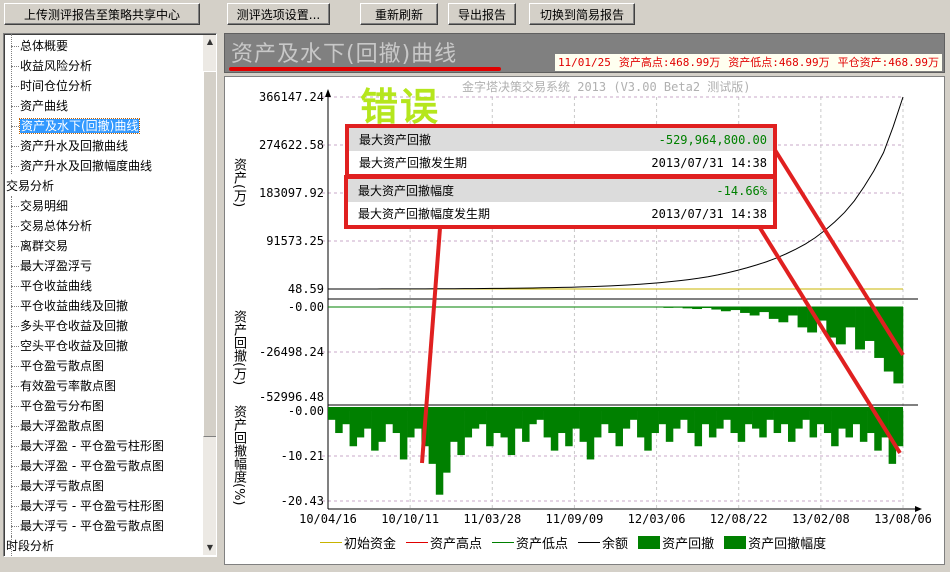  Describe the element at coordinates (574, 519) in the screenshot. I see `x-tick-label: 11/09/09` at that location.